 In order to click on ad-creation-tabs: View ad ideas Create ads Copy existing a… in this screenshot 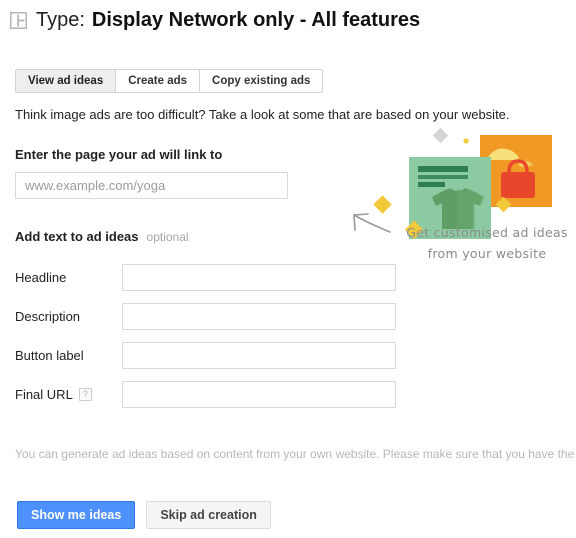, I will do `click(169, 81)`.